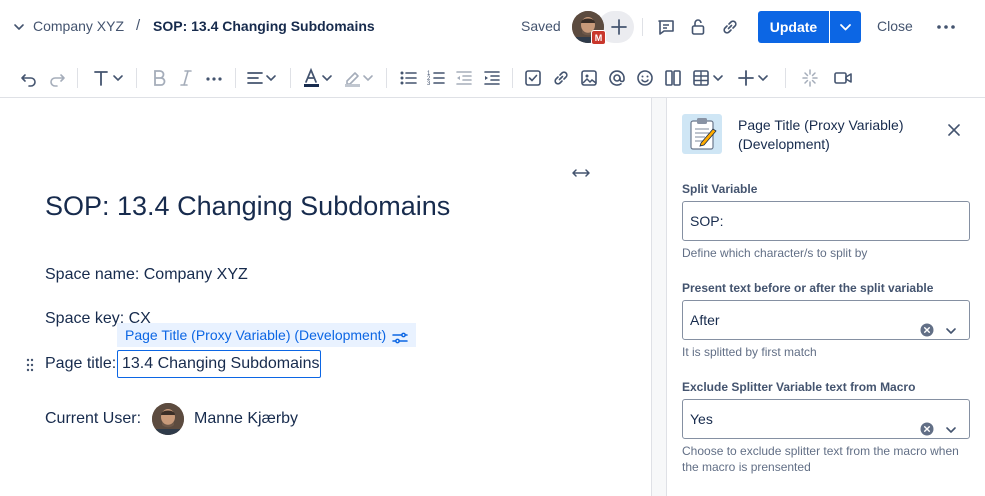 Image resolution: width=985 pixels, height=496 pixels. I want to click on insert-link-icon, so click(561, 78).